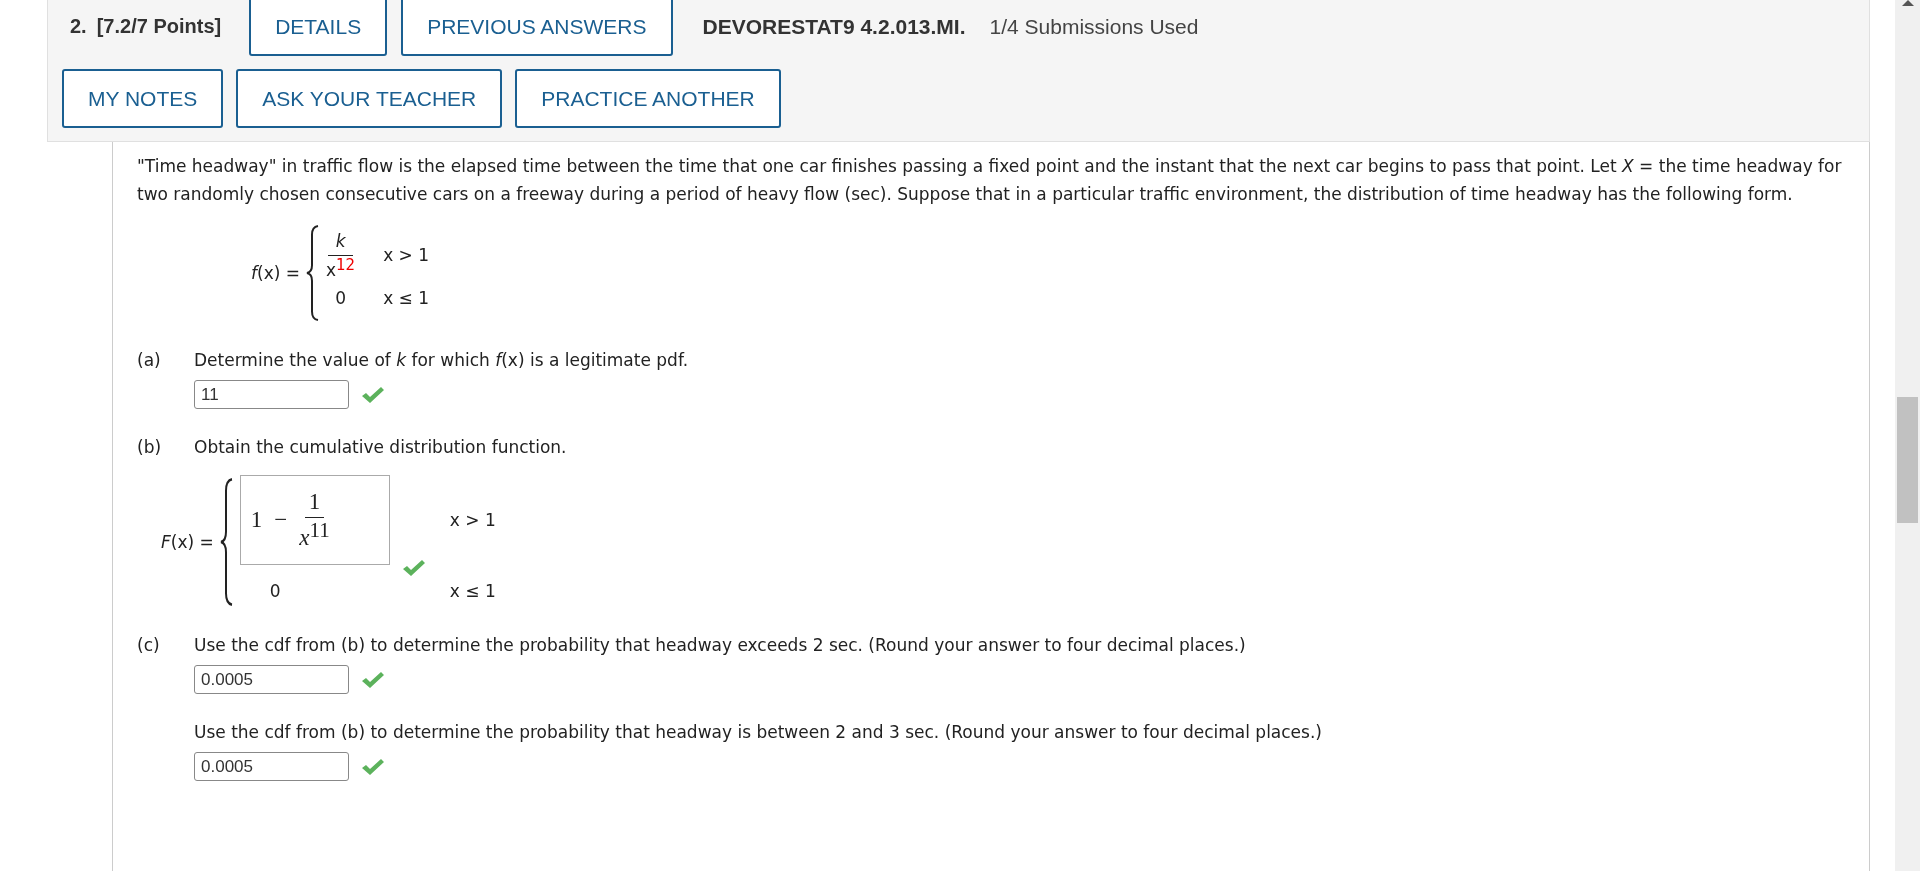 The width and height of the screenshot is (1920, 871). Describe the element at coordinates (1908, 3) in the screenshot. I see `scroll-up-icon` at that location.